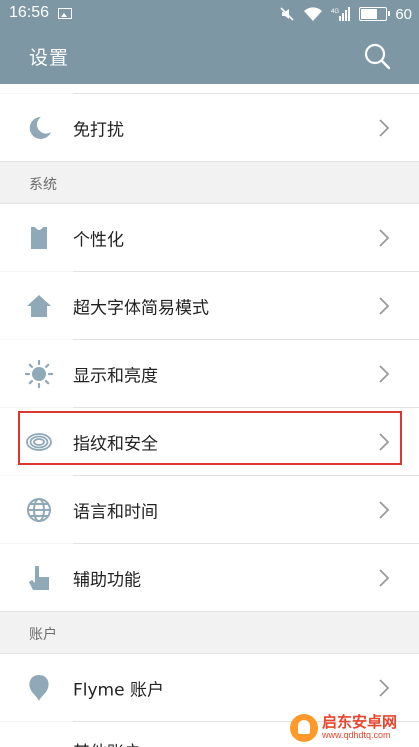  Describe the element at coordinates (29, 12) in the screenshot. I see `status-time: 16:56` at that location.